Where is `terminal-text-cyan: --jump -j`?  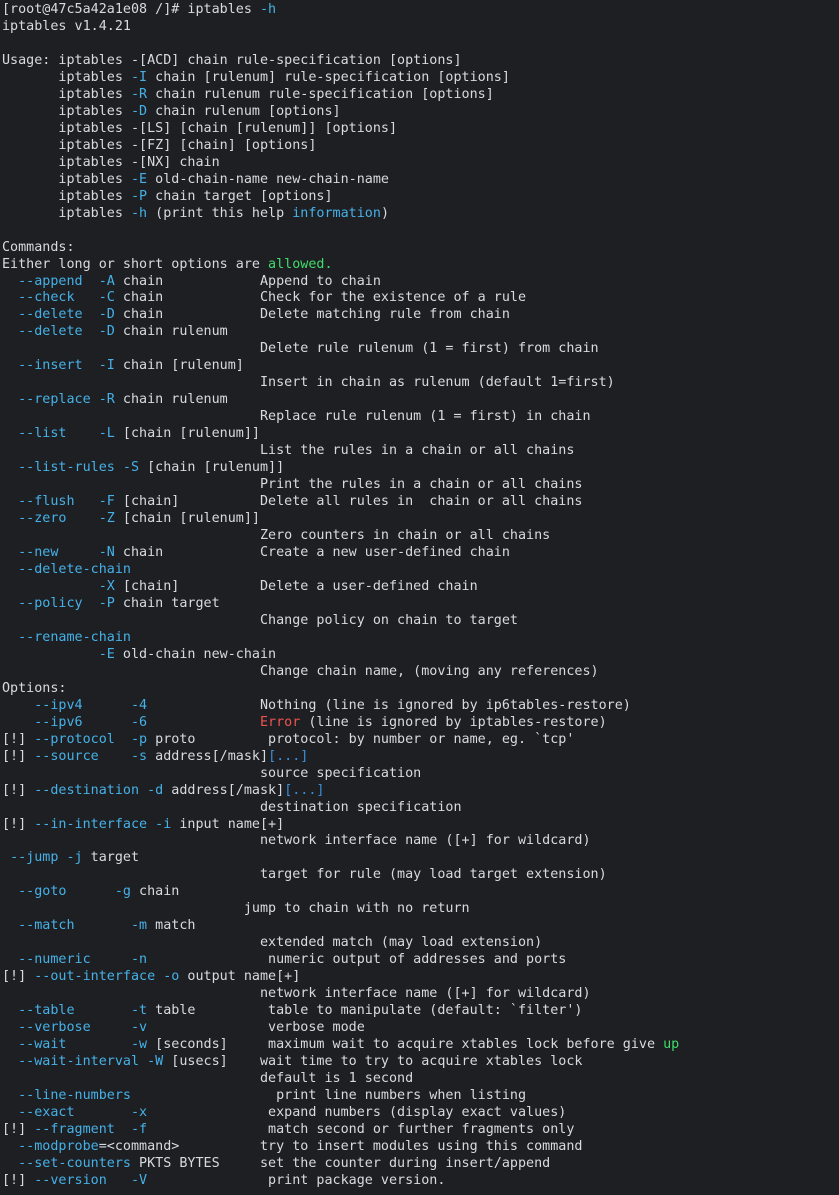 terminal-text-cyan: --jump -j is located at coordinates (46, 858).